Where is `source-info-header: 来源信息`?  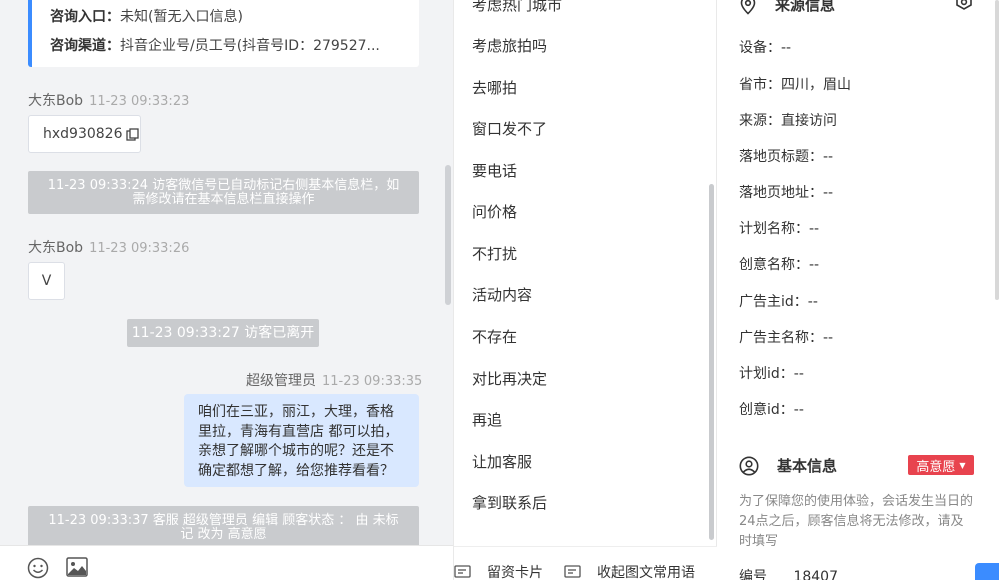 source-info-header: 来源信息 is located at coordinates (787, 7).